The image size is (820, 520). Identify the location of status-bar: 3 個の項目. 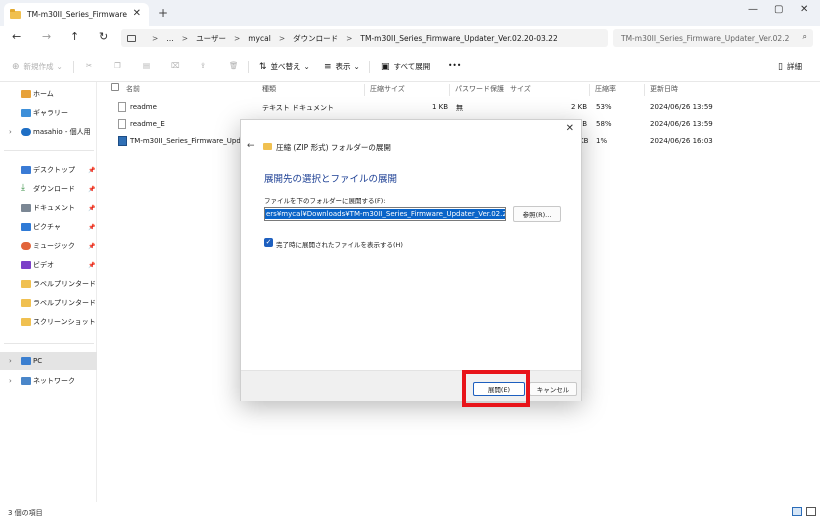
(410, 511).